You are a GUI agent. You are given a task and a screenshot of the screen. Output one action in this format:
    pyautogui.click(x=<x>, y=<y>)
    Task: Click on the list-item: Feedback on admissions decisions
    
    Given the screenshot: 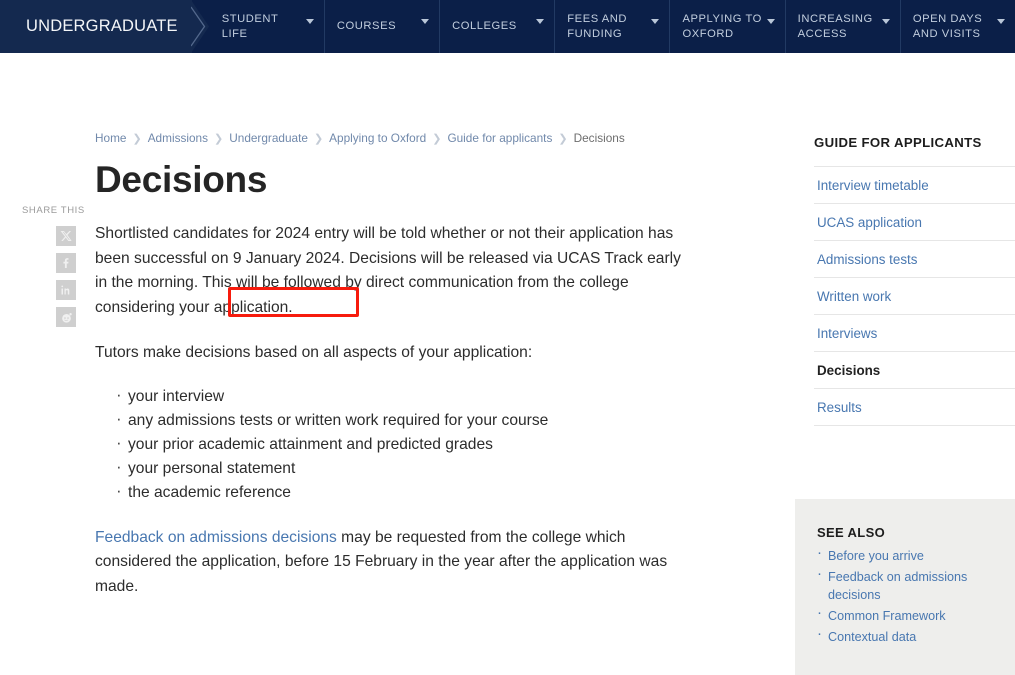 What is the action you would take?
    pyautogui.click(x=907, y=584)
    